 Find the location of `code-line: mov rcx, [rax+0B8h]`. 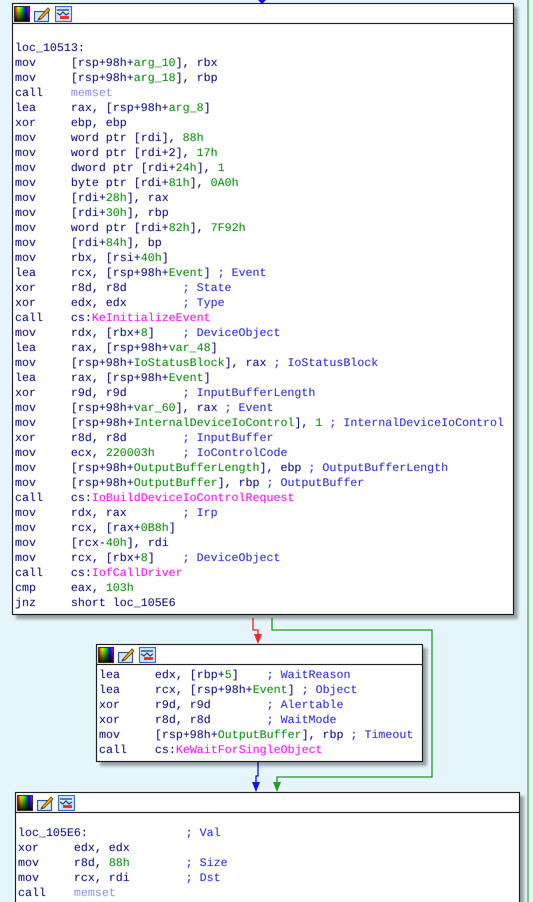

code-line: mov rcx, [rax+0B8h] is located at coordinates (96, 528).